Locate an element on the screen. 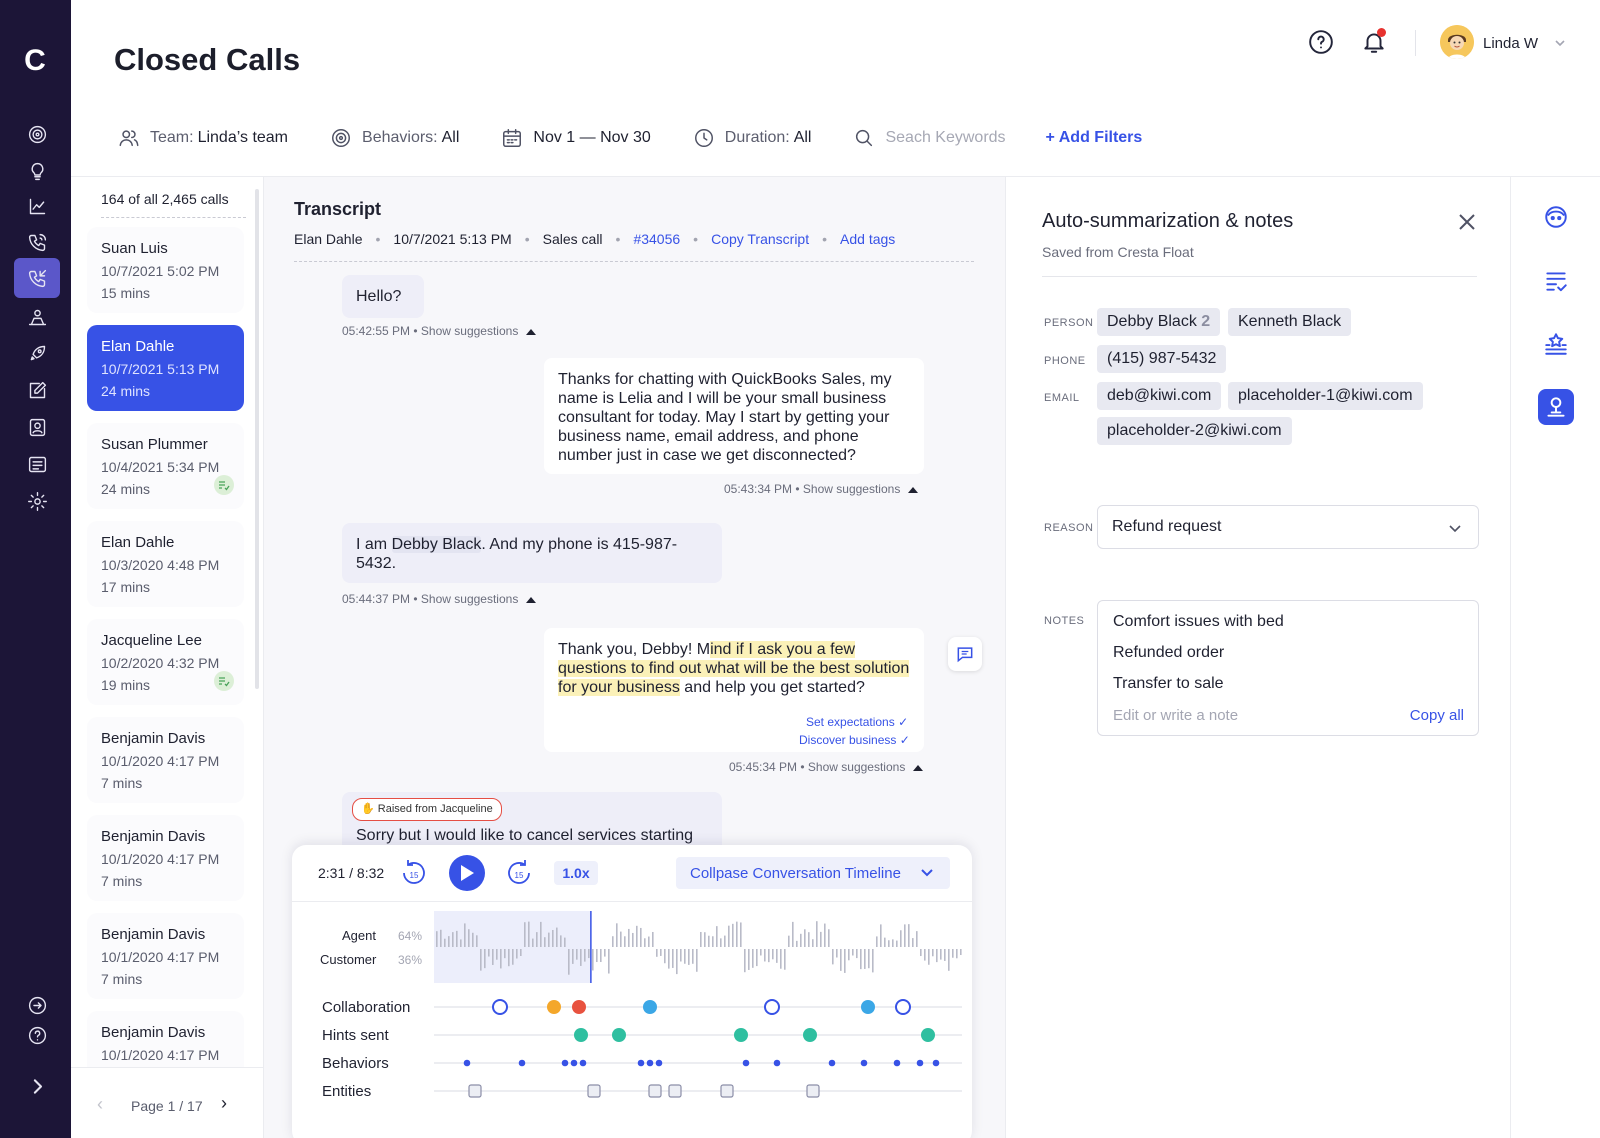 This screenshot has height=1138, width=1600. nav-settings-icon is located at coordinates (37, 501).